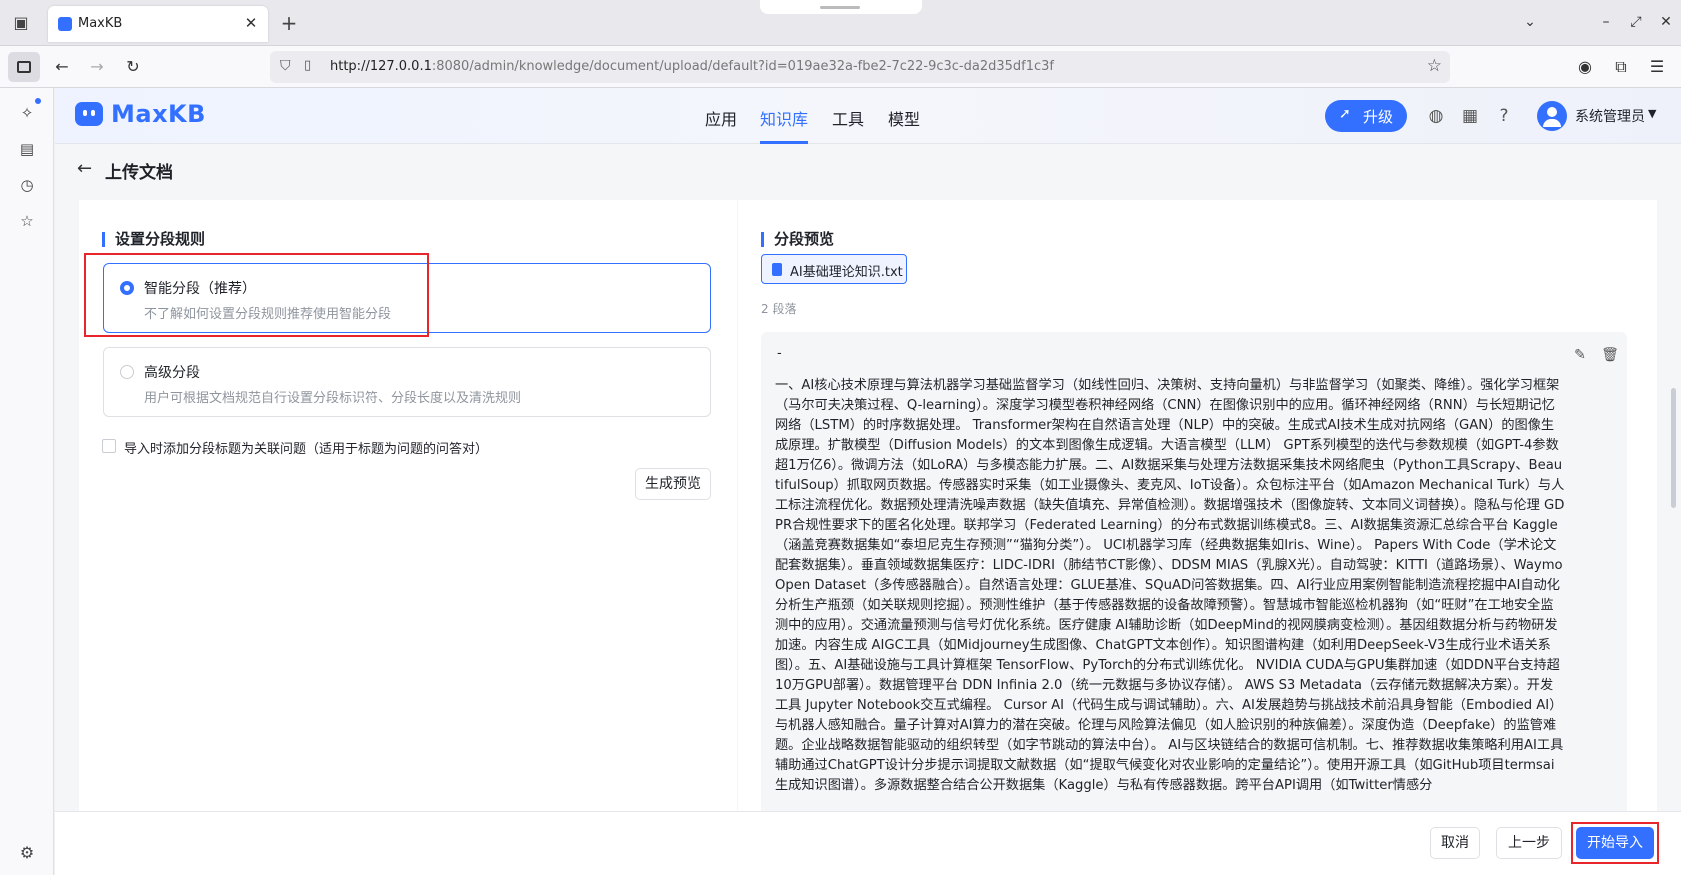 This screenshot has height=875, width=1681. I want to click on logo-text: MaxKB, so click(158, 114).